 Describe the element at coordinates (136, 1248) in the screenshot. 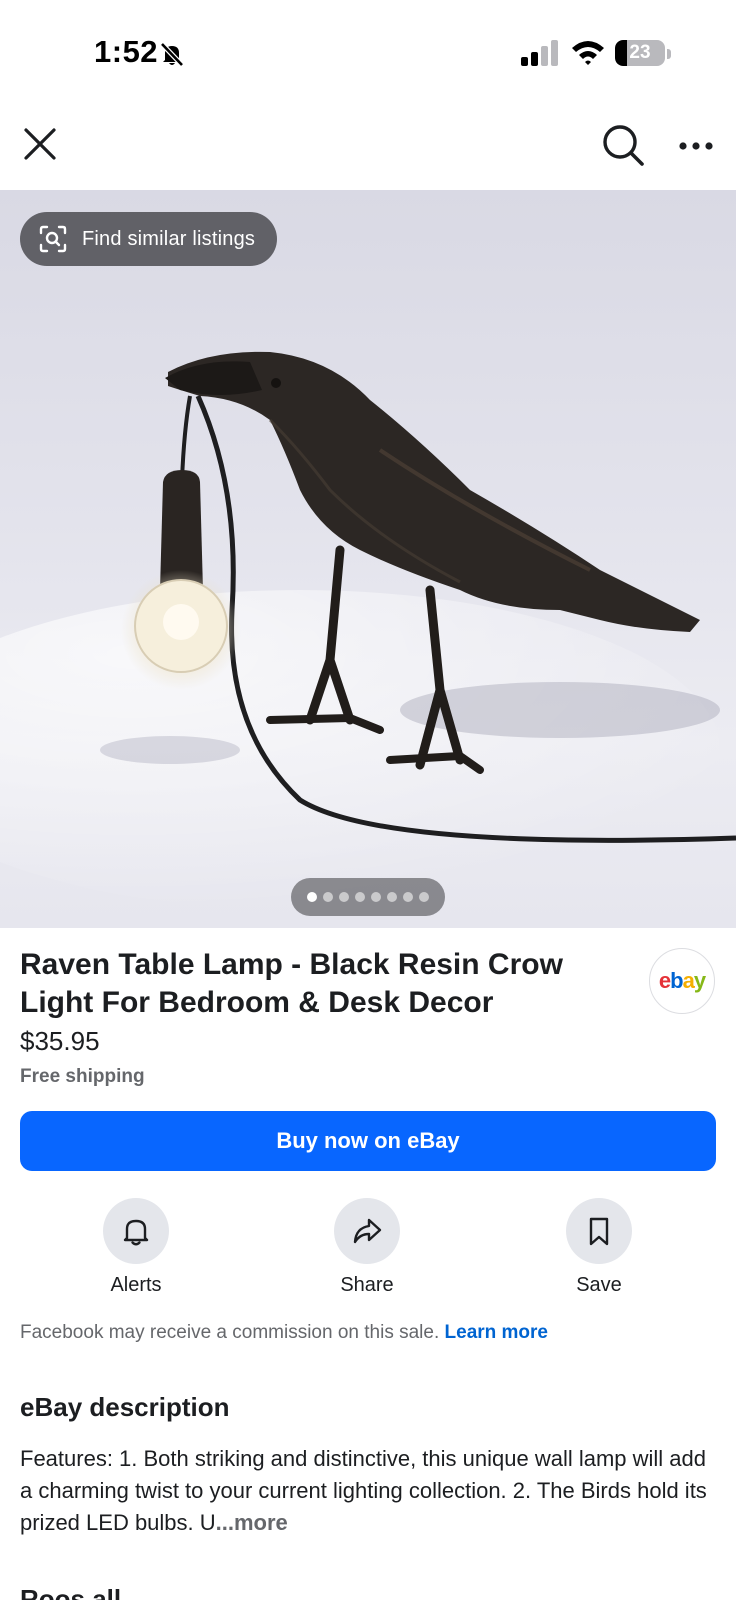

I see `alerts-button: Alerts` at that location.